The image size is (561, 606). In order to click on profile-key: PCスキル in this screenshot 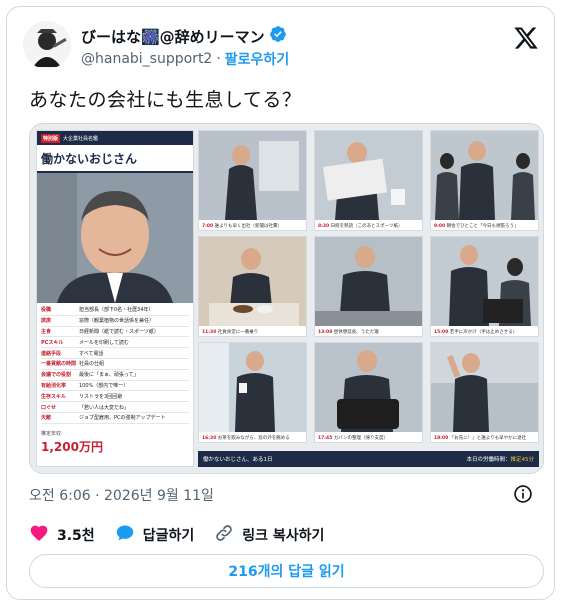, I will do `click(52, 342)`.